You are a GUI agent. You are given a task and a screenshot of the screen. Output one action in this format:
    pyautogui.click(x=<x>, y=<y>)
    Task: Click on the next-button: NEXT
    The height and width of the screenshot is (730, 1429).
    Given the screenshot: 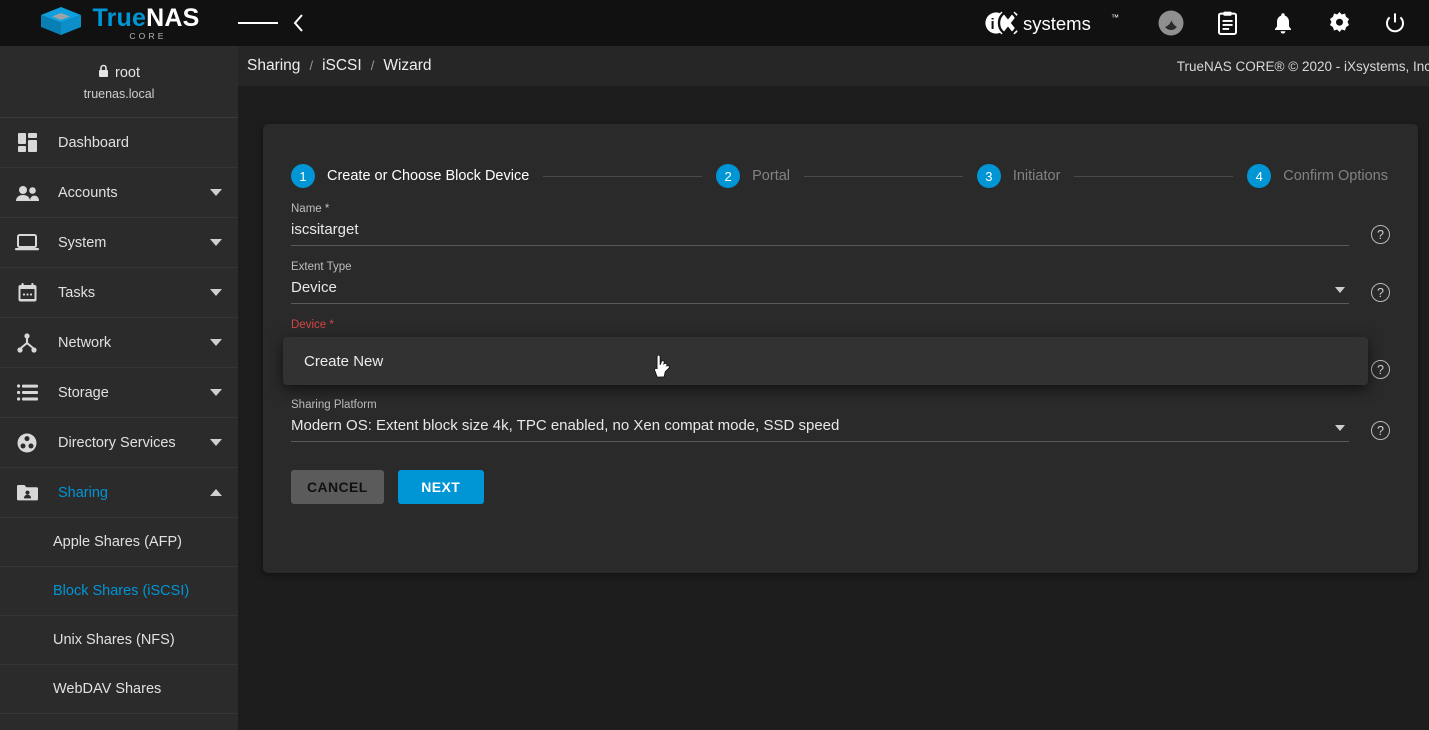 What is the action you would take?
    pyautogui.click(x=440, y=487)
    